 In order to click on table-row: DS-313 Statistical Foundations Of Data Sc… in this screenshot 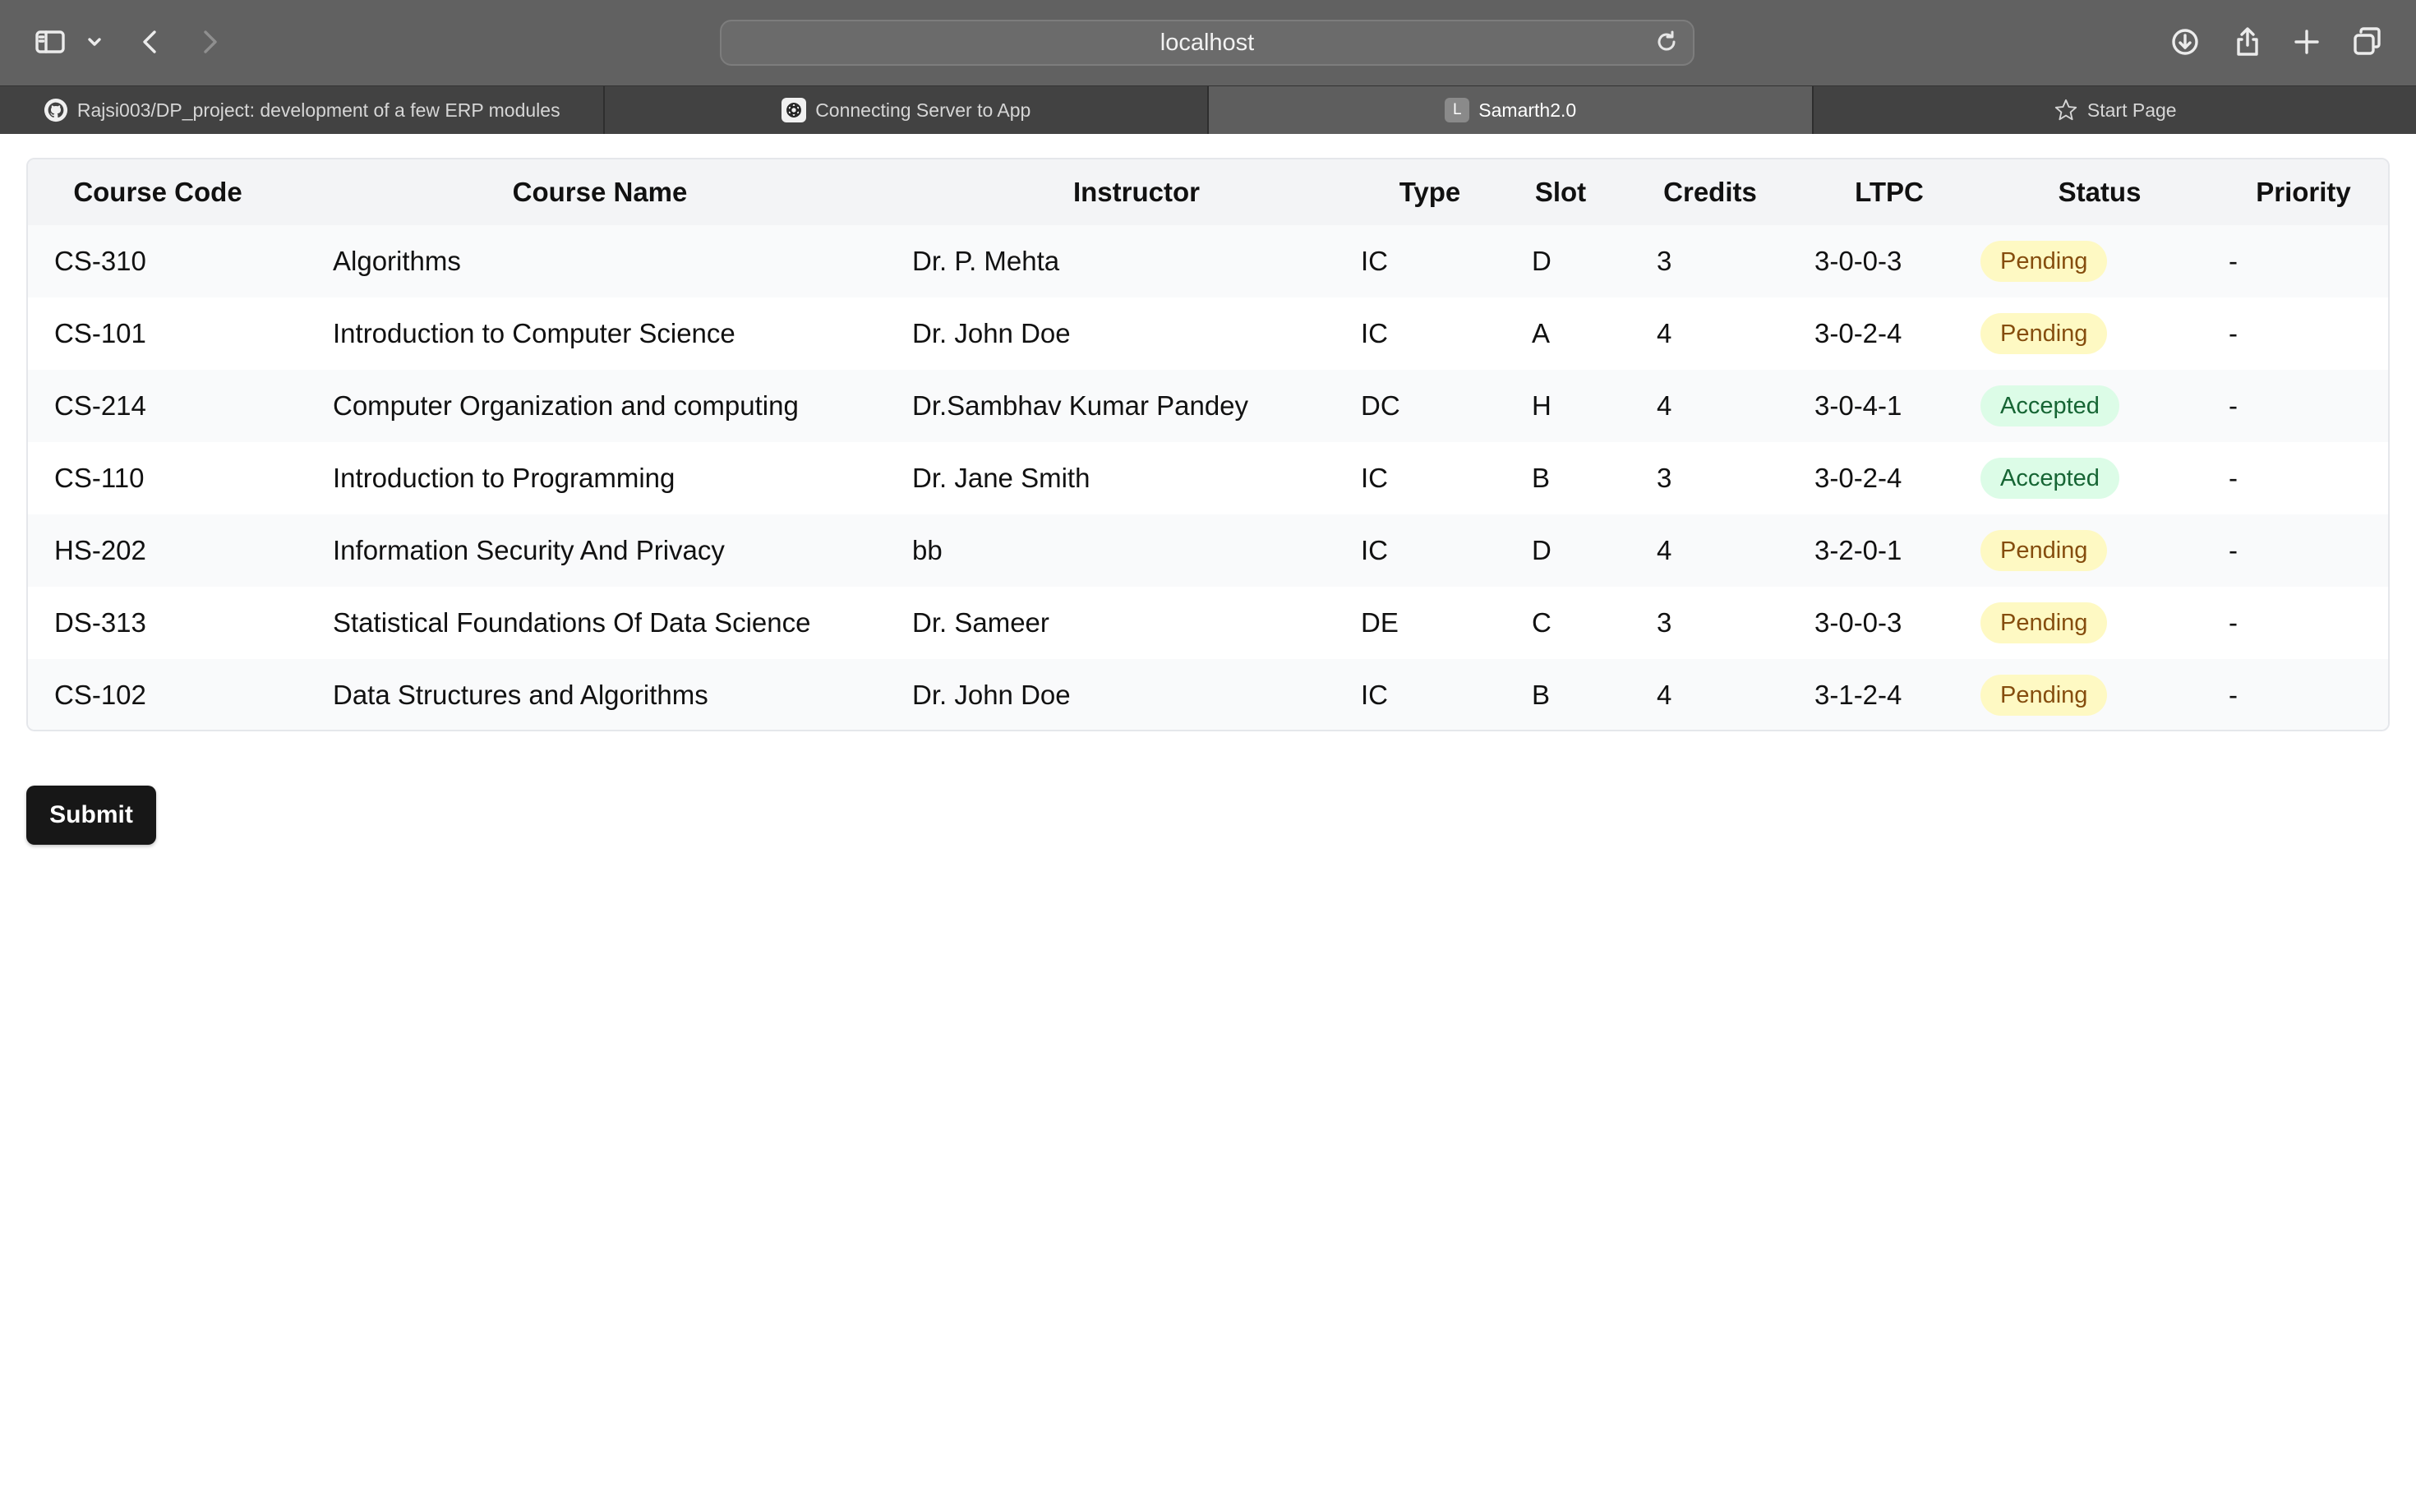, I will do `click(1208, 623)`.